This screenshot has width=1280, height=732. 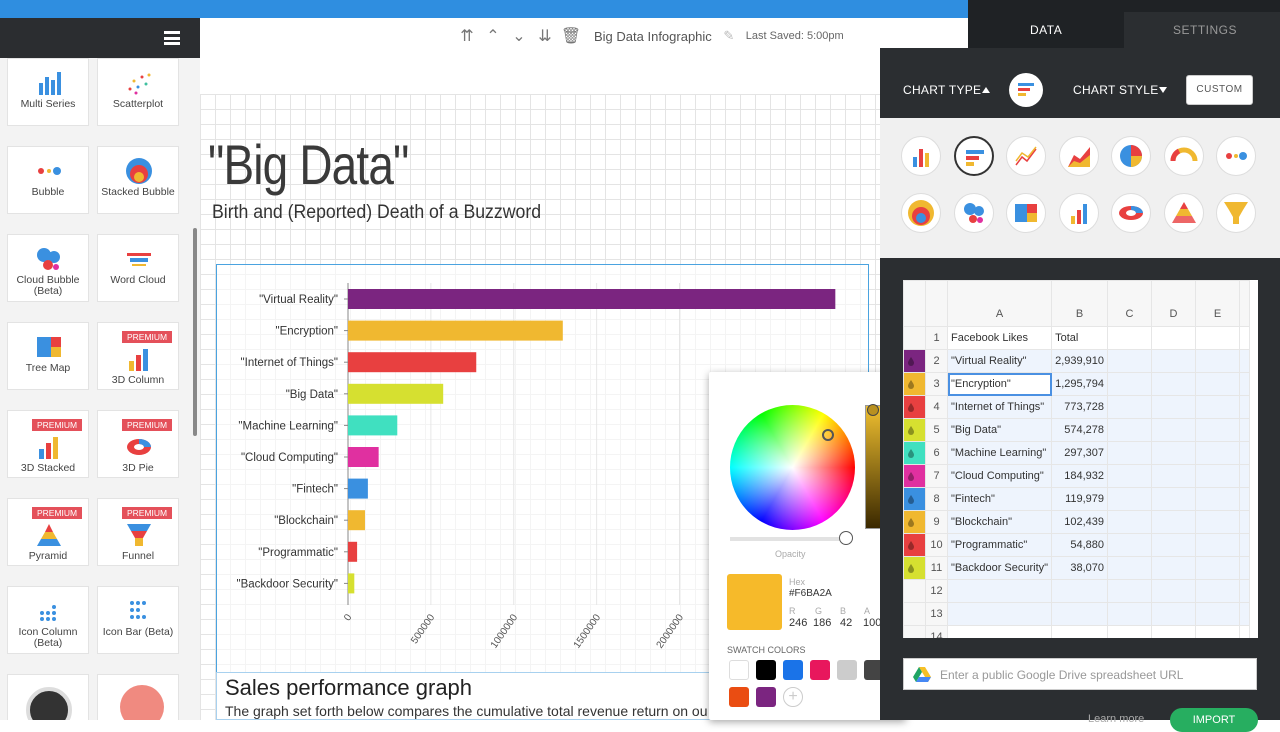 What do you see at coordinates (1174, 303) in the screenshot?
I see `column-header: D` at bounding box center [1174, 303].